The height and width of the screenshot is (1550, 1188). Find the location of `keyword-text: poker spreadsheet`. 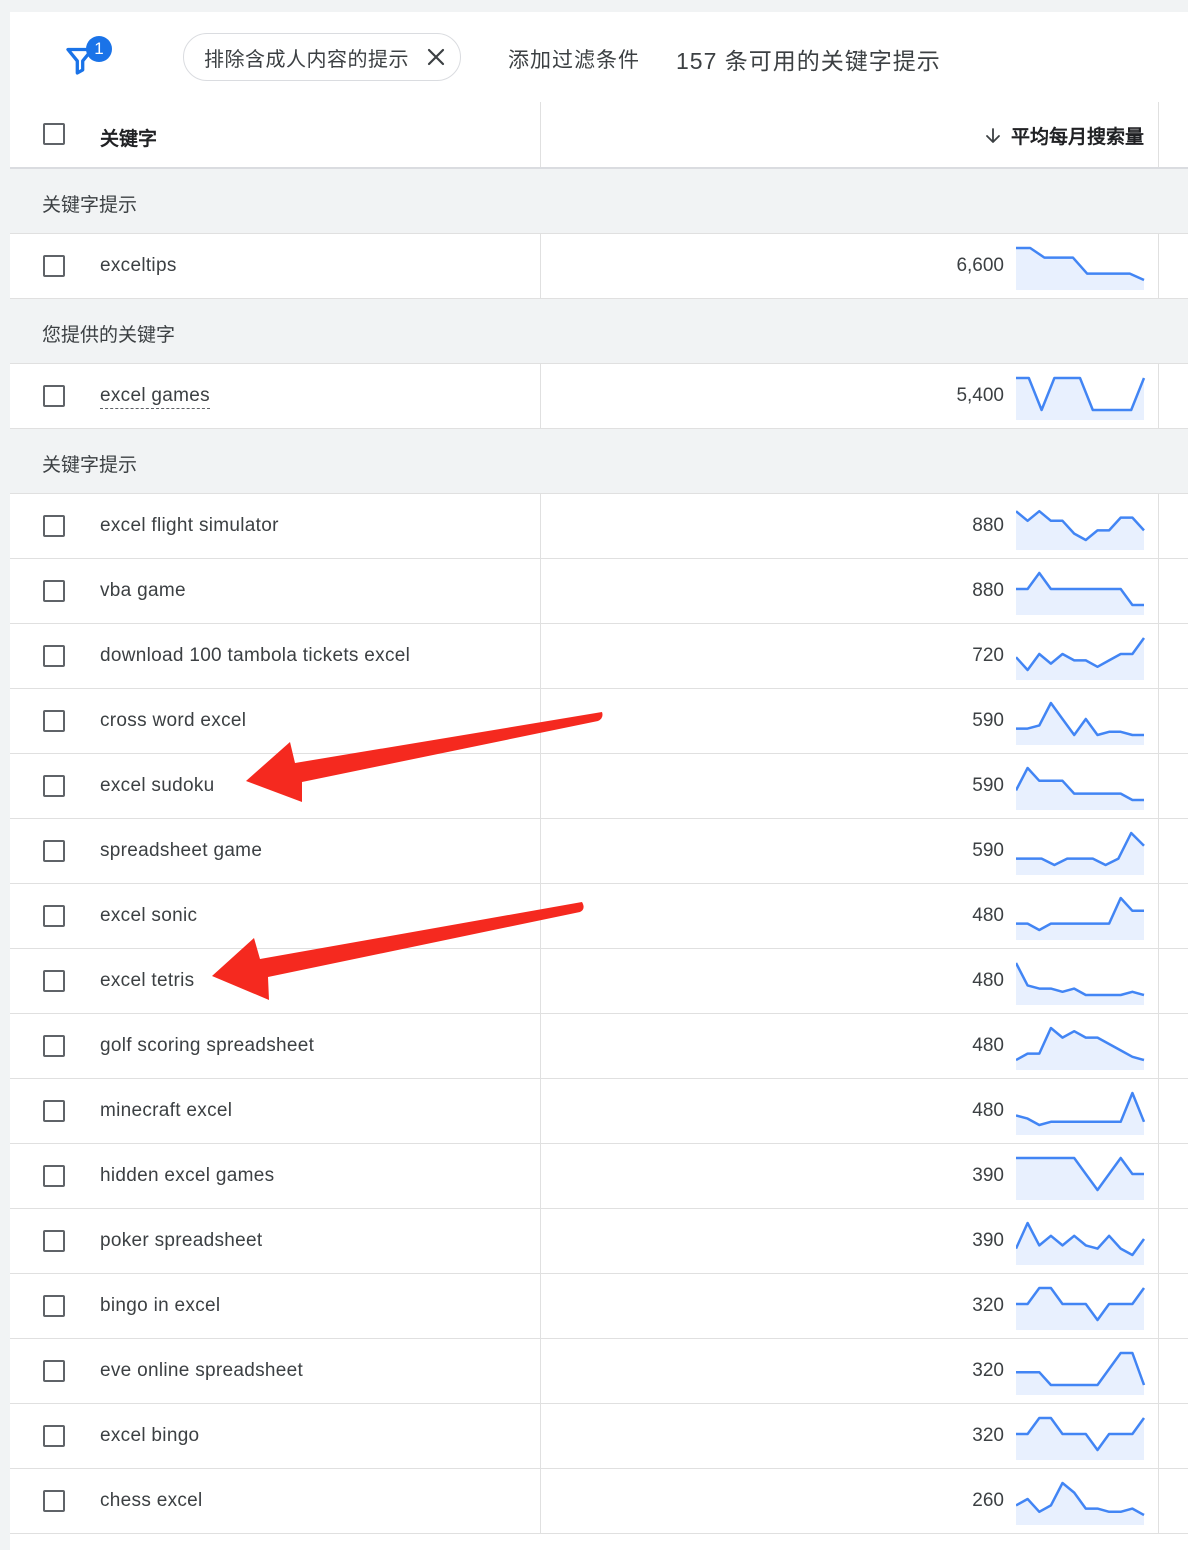

keyword-text: poker spreadsheet is located at coordinates (181, 1240).